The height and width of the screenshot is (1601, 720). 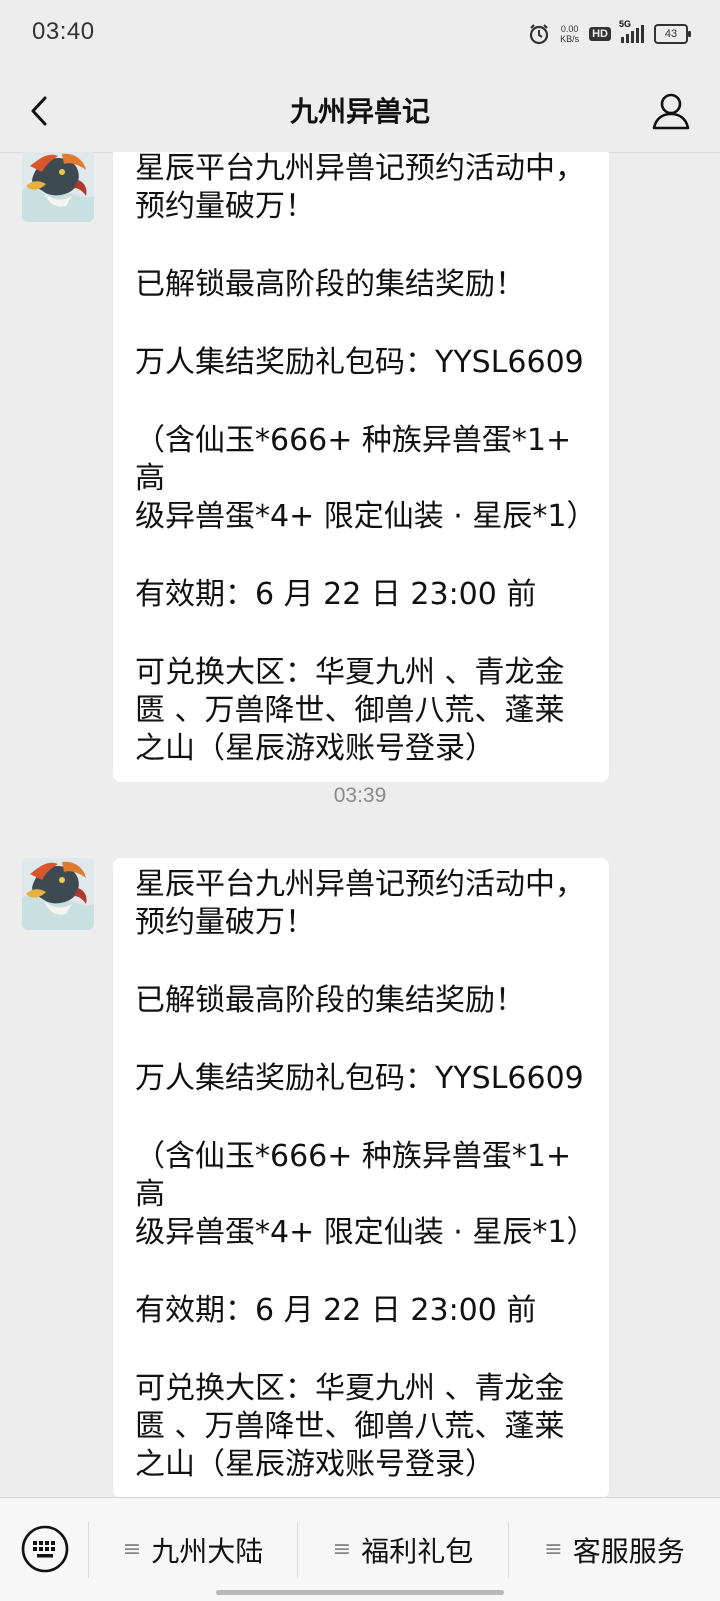 I want to click on home-indicator, so click(x=360, y=1592).